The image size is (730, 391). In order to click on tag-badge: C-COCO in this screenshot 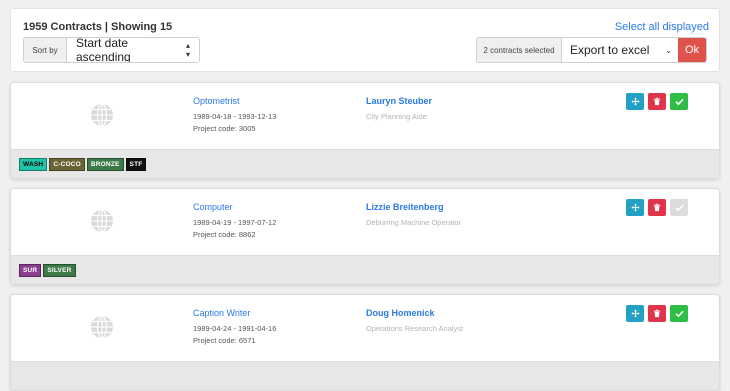, I will do `click(67, 164)`.